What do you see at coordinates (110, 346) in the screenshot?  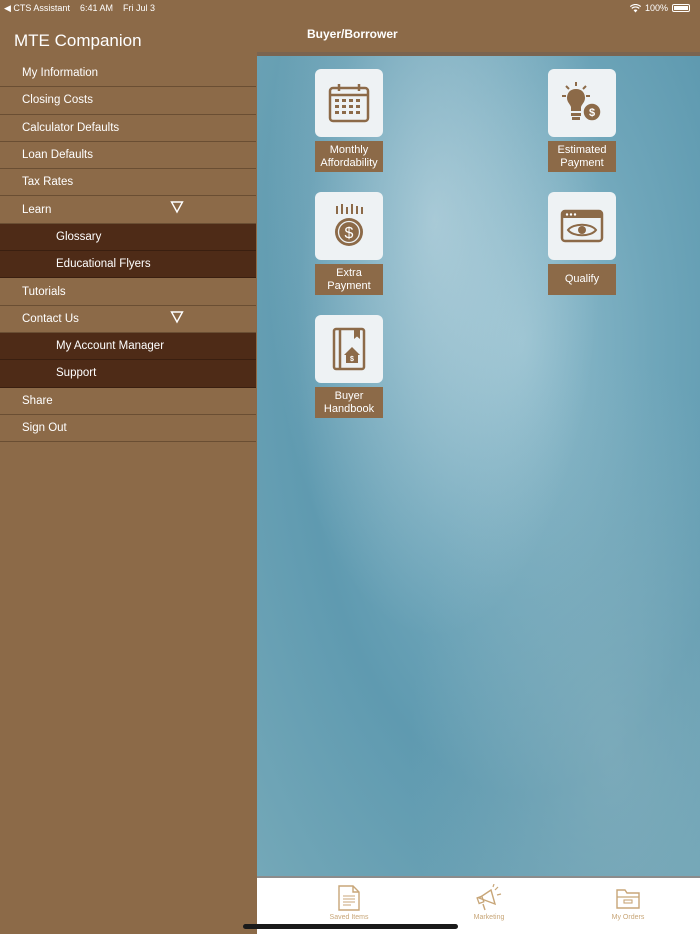 I see `sidebar-item-label: My Account Manager` at bounding box center [110, 346].